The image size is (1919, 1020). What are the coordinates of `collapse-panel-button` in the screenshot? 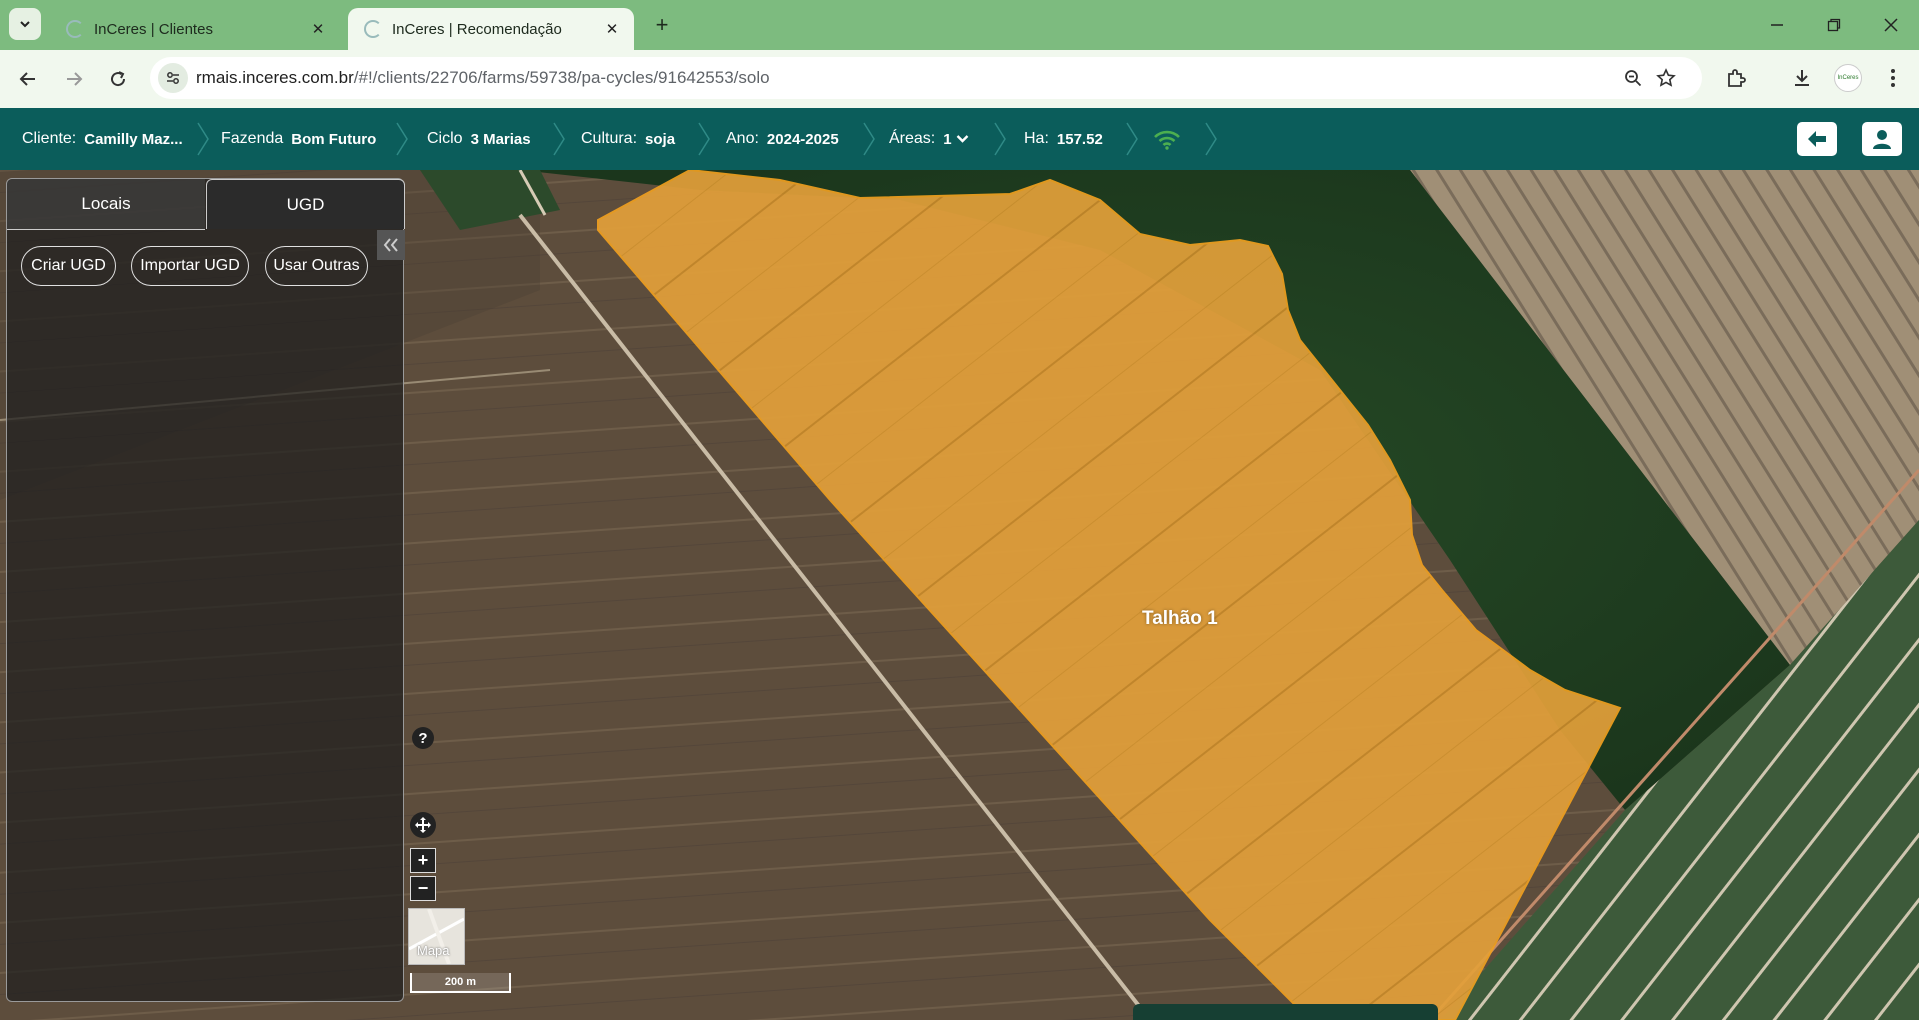 It's located at (391, 245).